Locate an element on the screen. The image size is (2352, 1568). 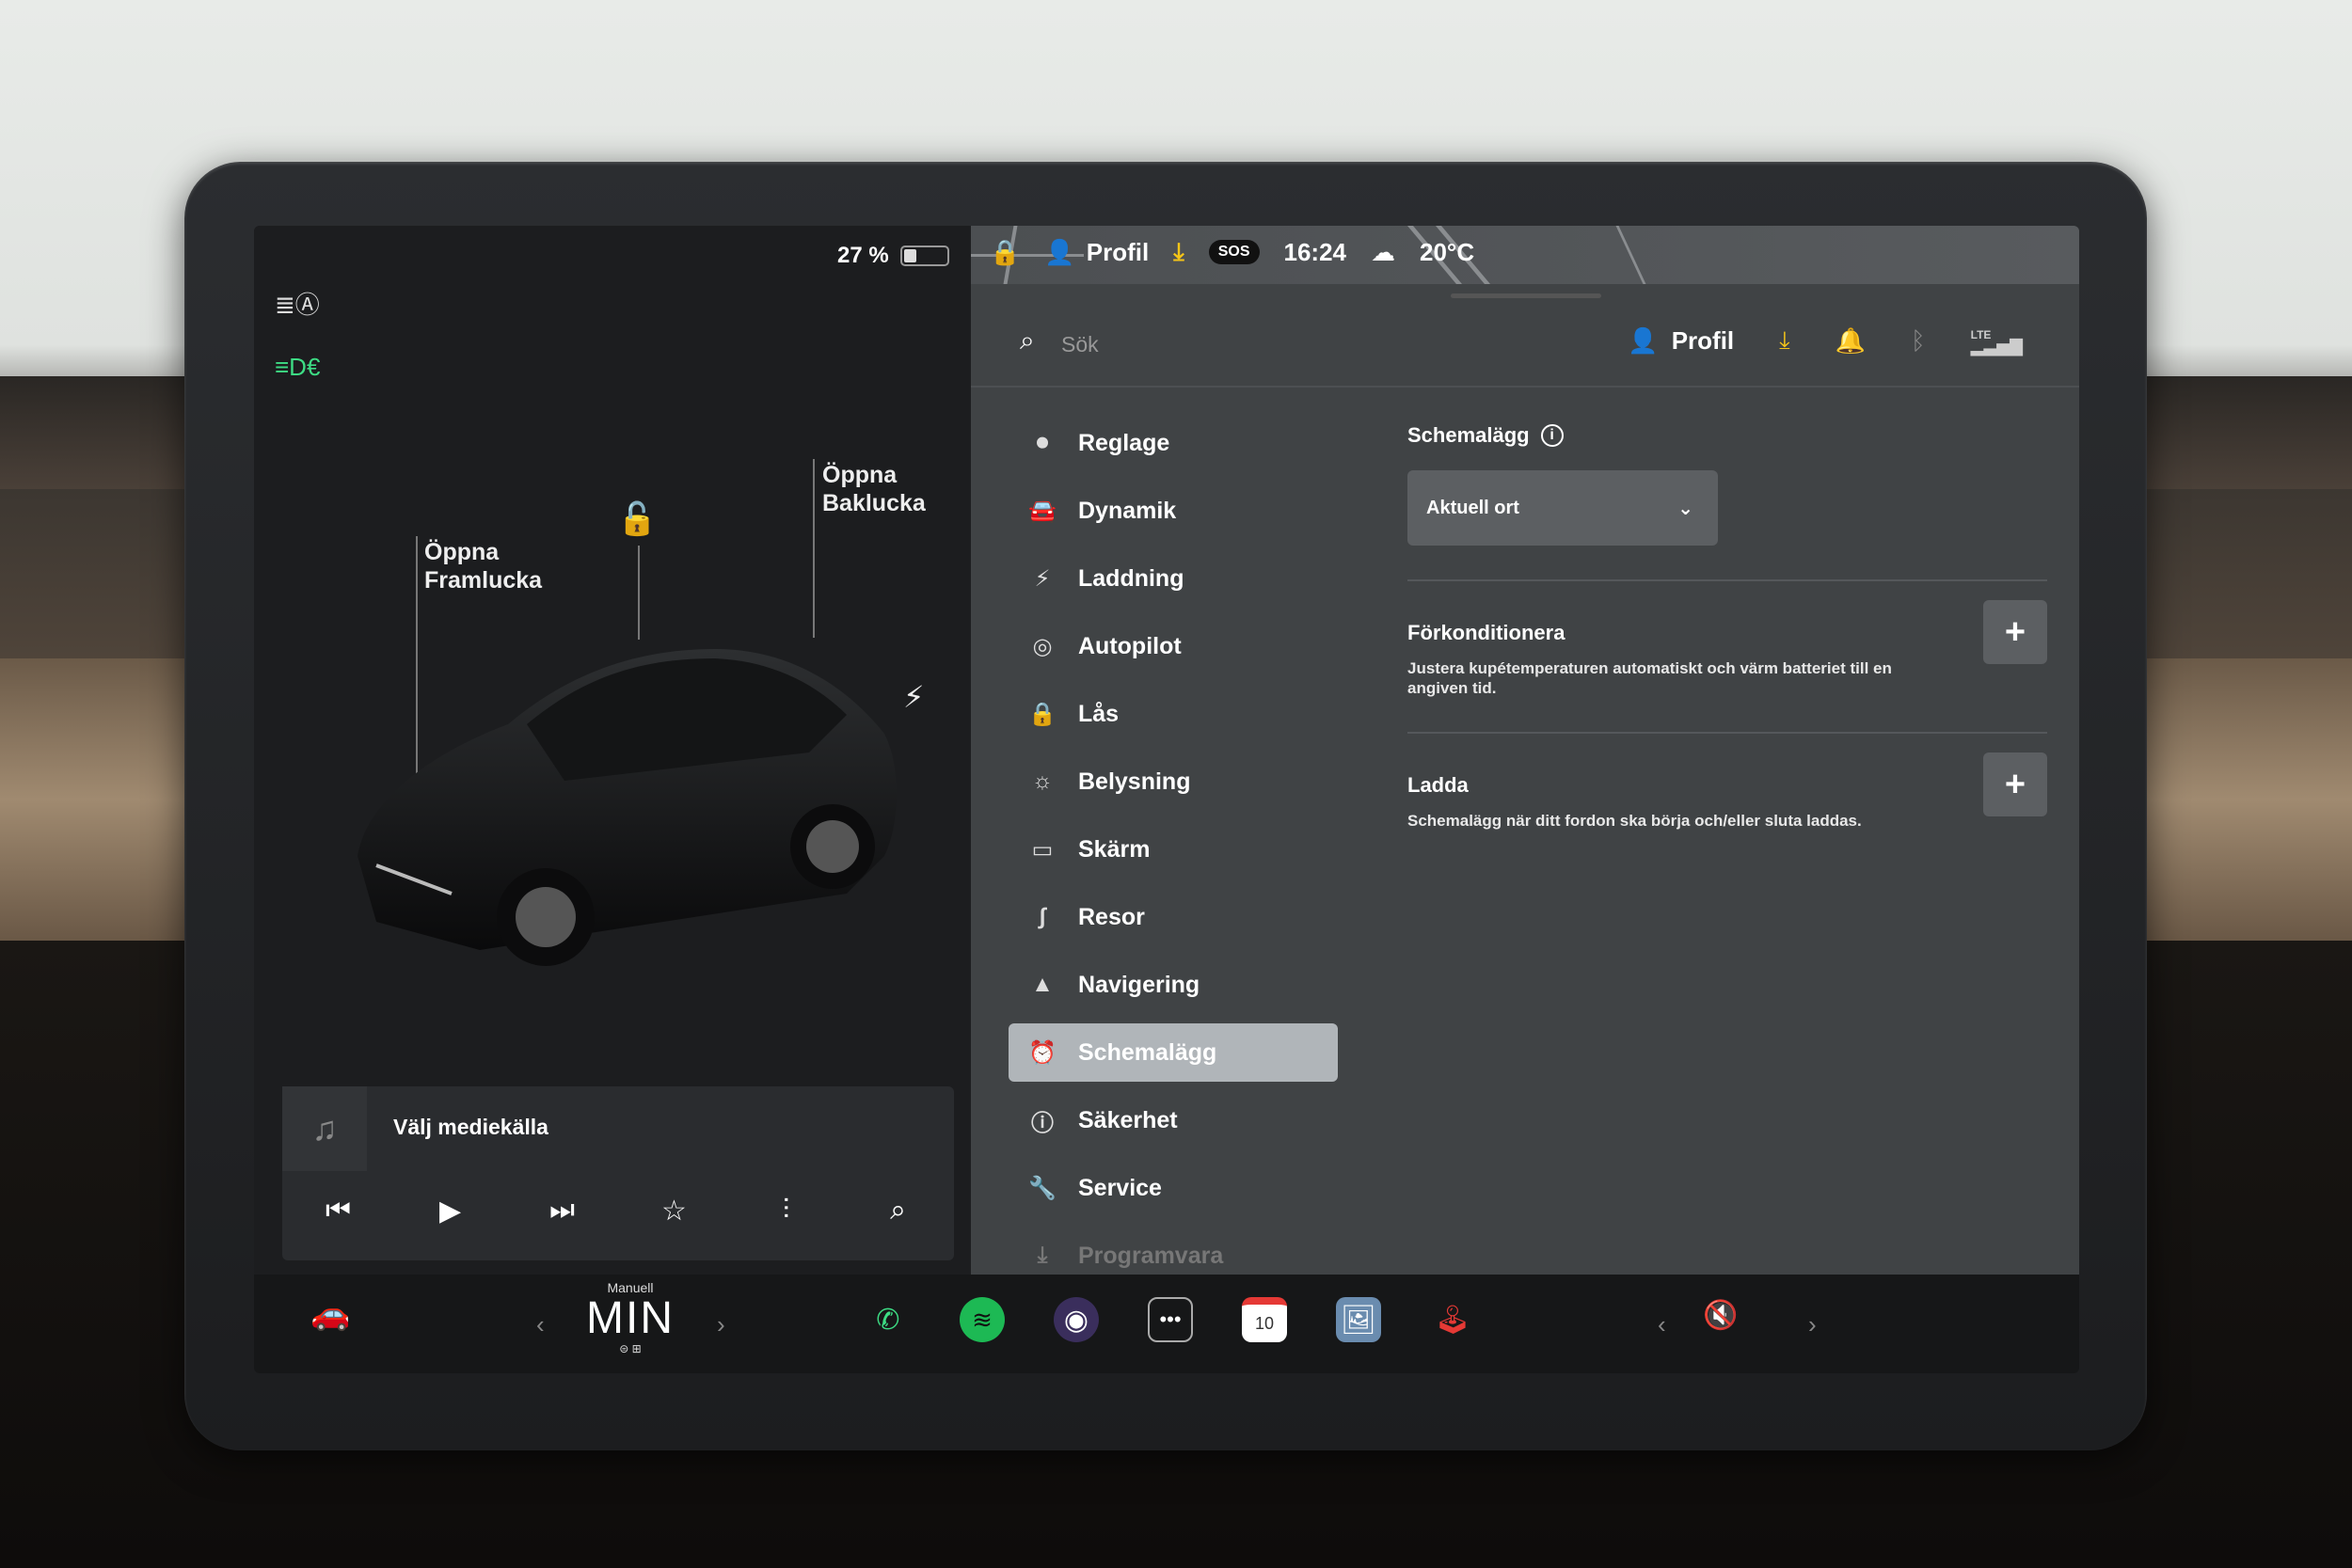
bluetooth-icon: ᛒ is located at coordinates (1918, 341).